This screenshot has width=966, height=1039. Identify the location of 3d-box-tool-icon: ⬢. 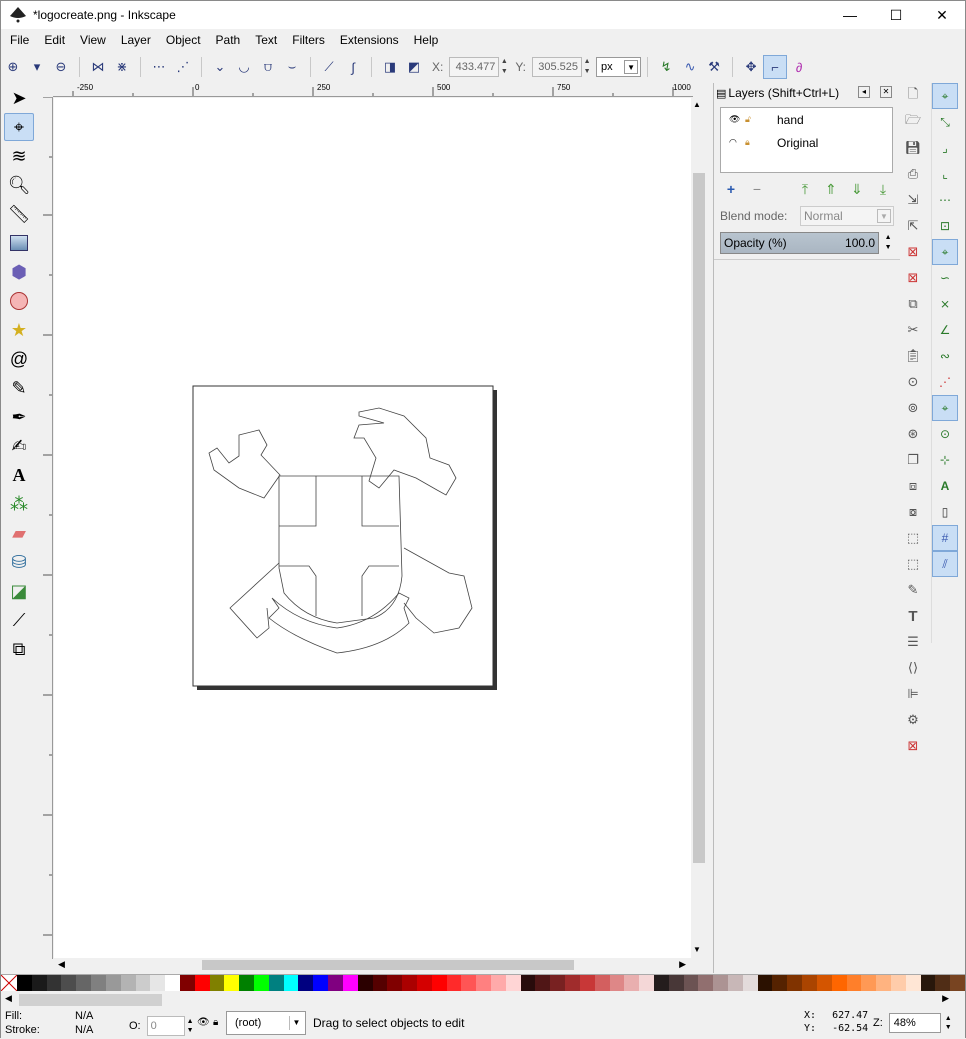
(19, 272).